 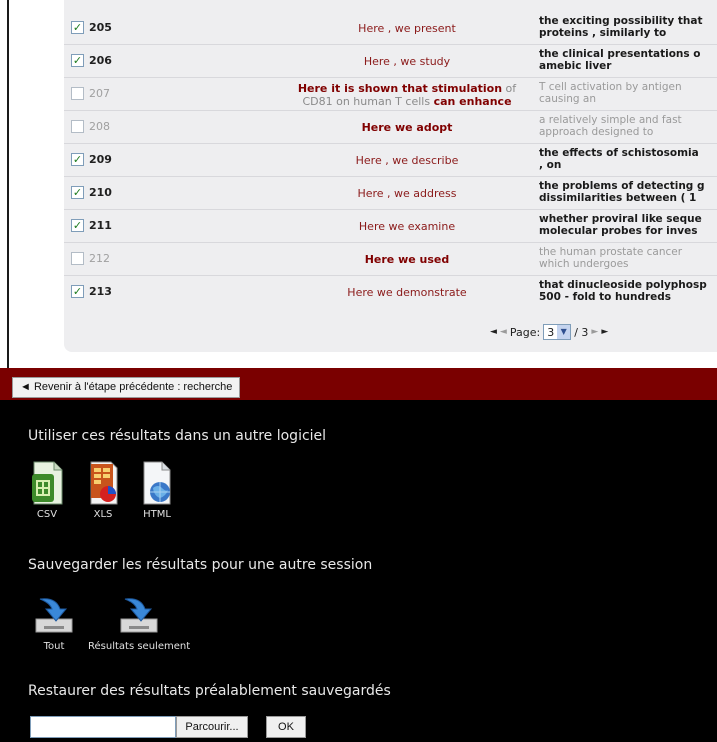 What do you see at coordinates (503, 332) in the screenshot?
I see `prev-page-icon: ◄` at bounding box center [503, 332].